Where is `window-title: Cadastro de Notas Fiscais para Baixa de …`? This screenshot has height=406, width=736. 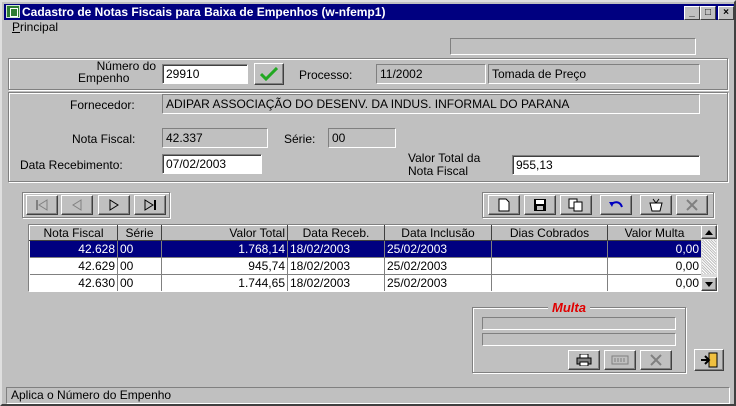
window-title: Cadastro de Notas Fiscais para Baixa de … is located at coordinates (204, 12).